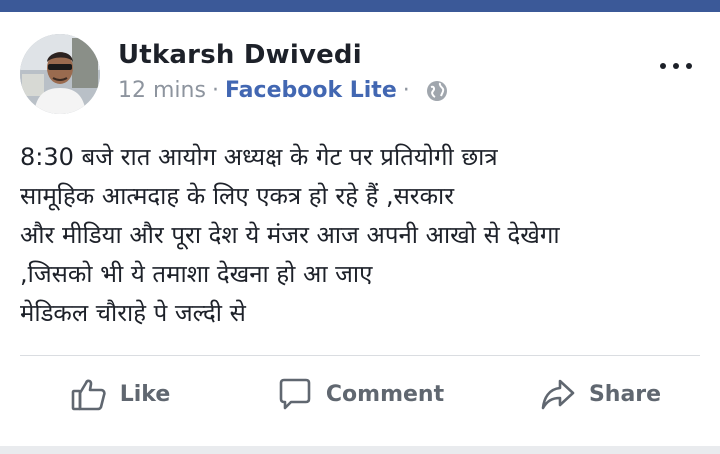 The height and width of the screenshot is (454, 720). I want to click on thumbs-up-icon, so click(88, 395).